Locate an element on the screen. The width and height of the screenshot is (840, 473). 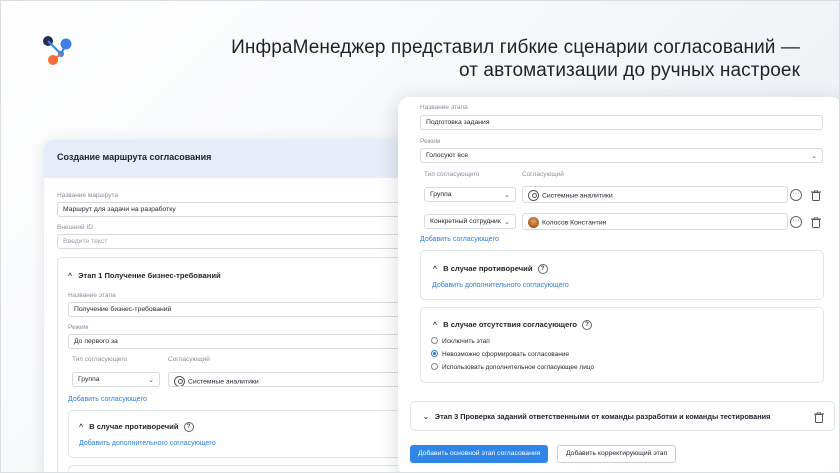
approver-type-select-1: Группа ⌄ is located at coordinates (470, 194).